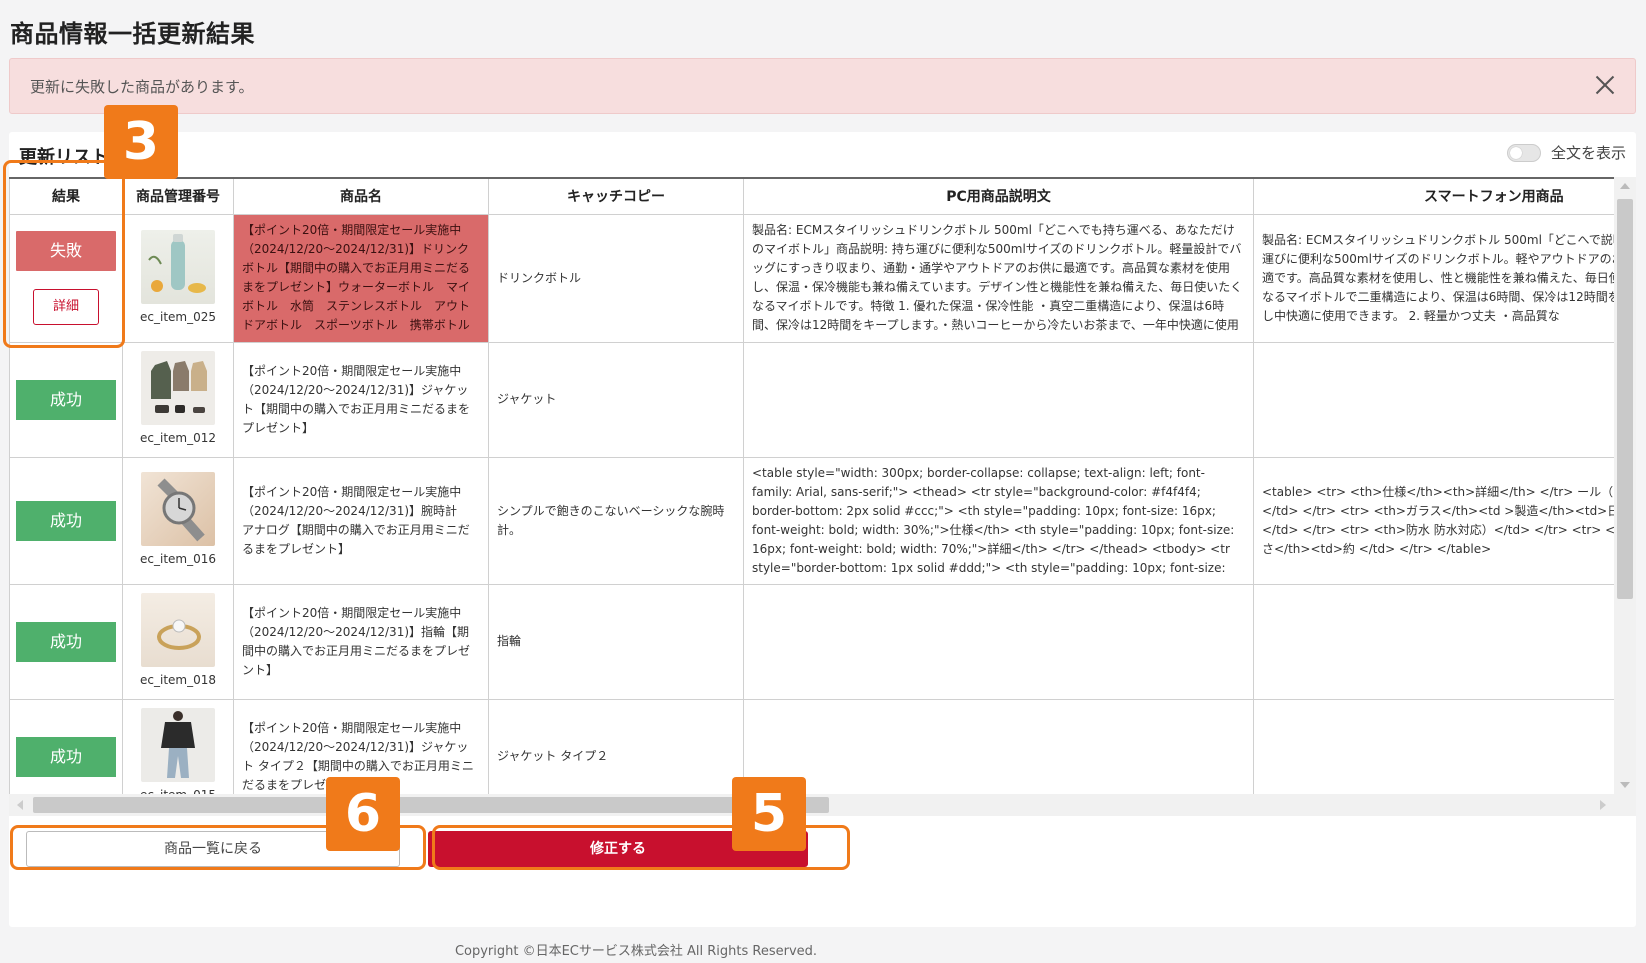 This screenshot has width=1646, height=963. Describe the element at coordinates (616, 399) in the screenshot. I see `catch-copy-cell: ジャケット` at that location.